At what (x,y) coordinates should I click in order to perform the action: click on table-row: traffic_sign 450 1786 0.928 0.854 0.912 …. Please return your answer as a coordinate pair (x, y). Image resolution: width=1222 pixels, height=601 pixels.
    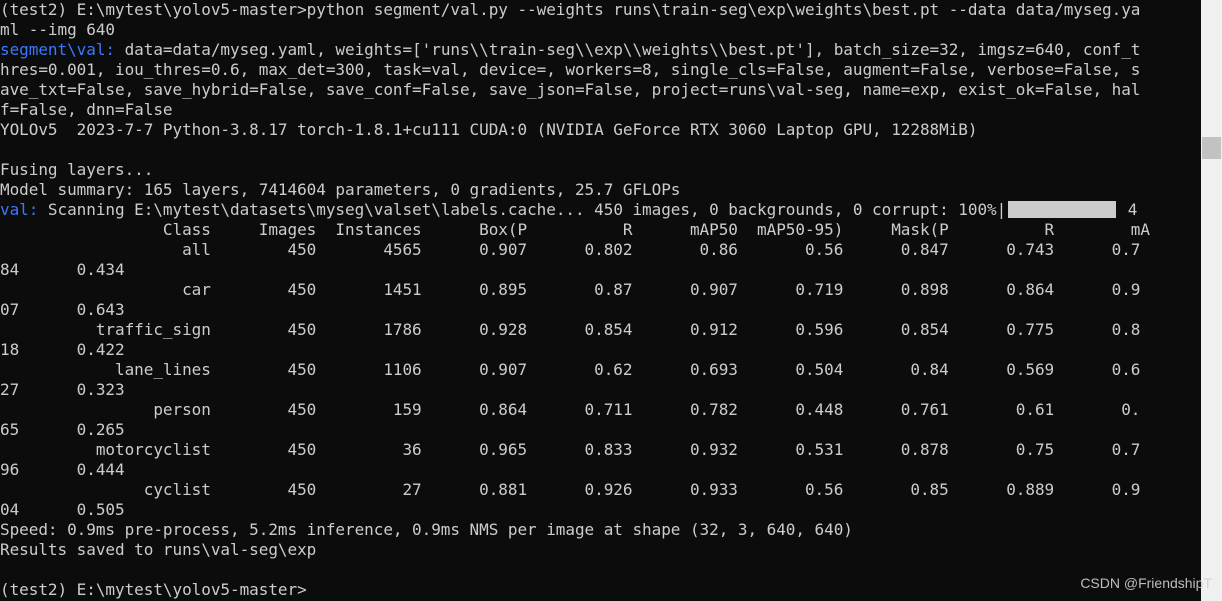
    Looking at the image, I should click on (570, 329).